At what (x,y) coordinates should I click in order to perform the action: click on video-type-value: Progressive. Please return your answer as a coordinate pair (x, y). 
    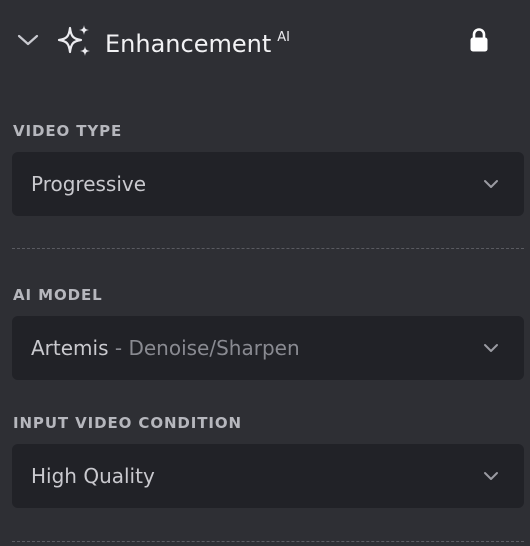
    Looking at the image, I should click on (88, 184).